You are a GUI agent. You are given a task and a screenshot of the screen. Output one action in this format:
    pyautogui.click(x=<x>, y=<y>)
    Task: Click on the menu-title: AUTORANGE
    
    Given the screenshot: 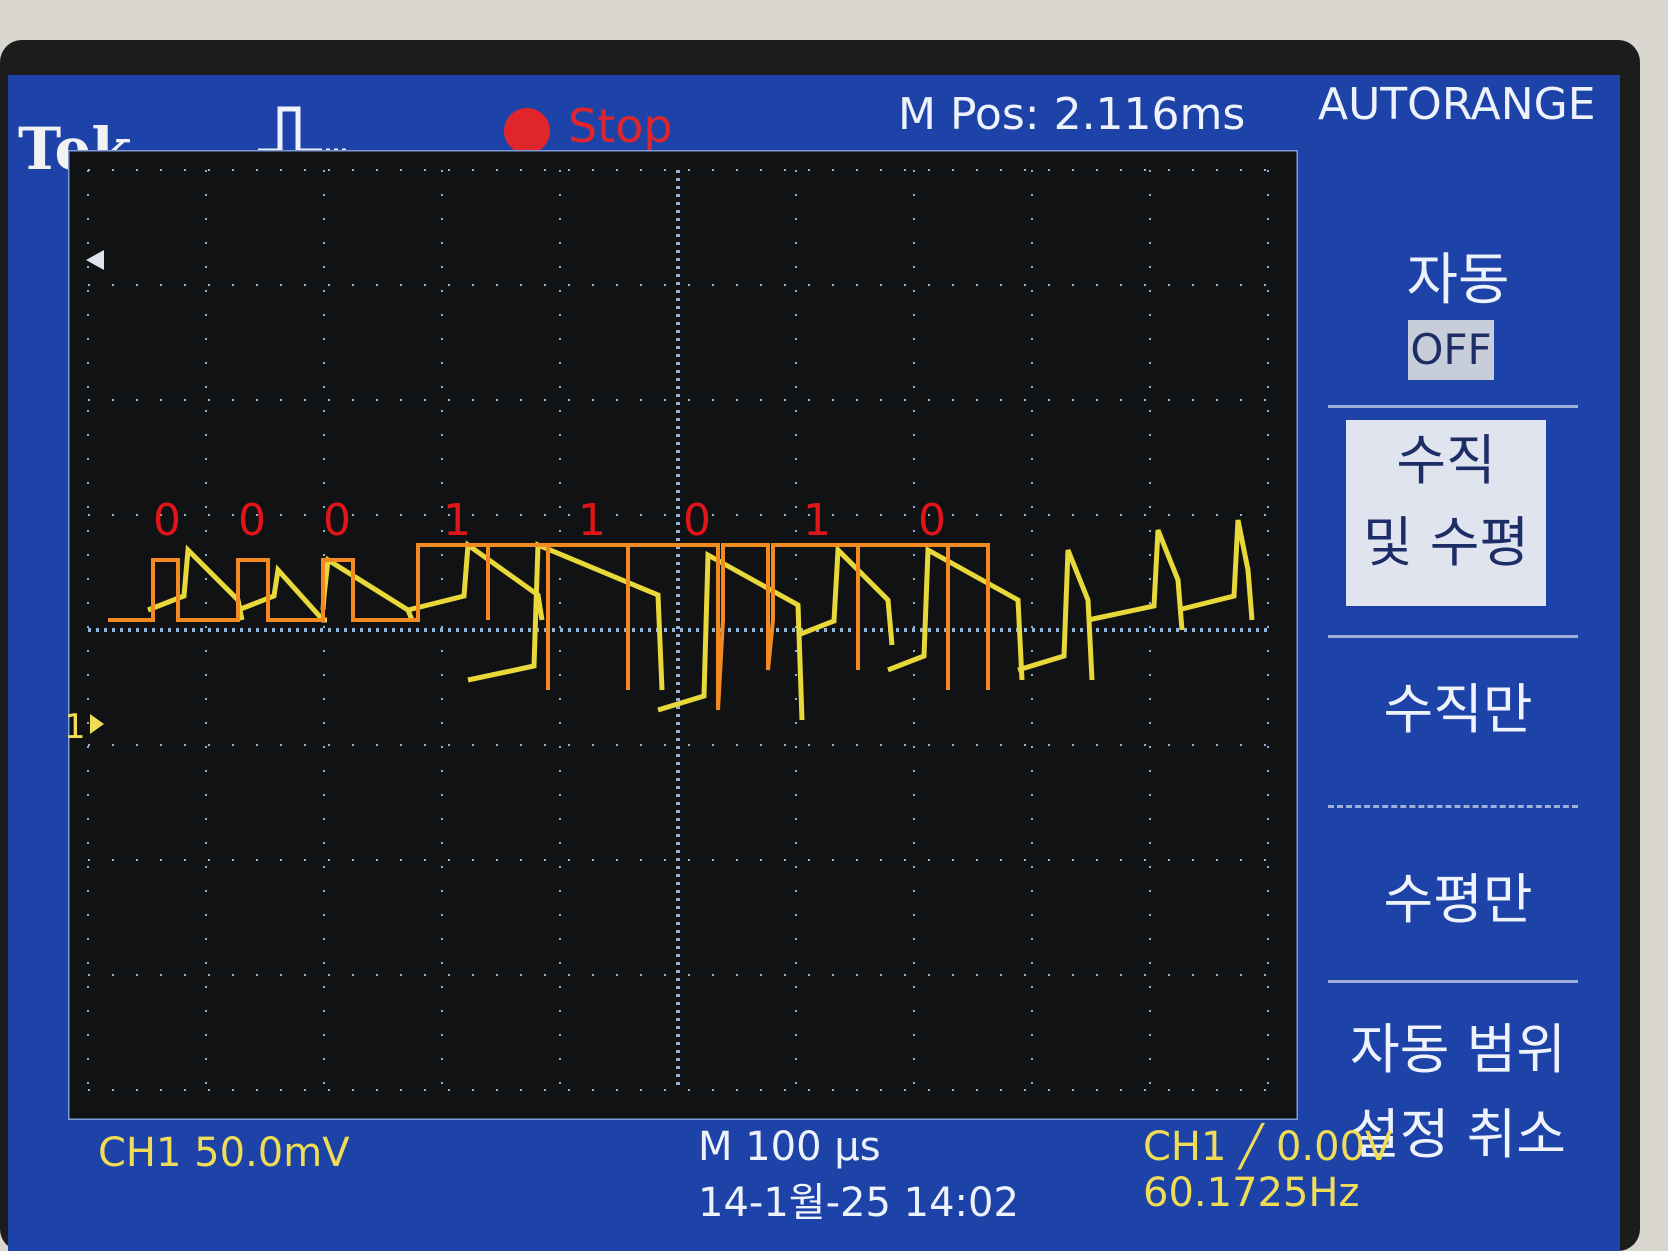 What is the action you would take?
    pyautogui.click(x=1457, y=104)
    